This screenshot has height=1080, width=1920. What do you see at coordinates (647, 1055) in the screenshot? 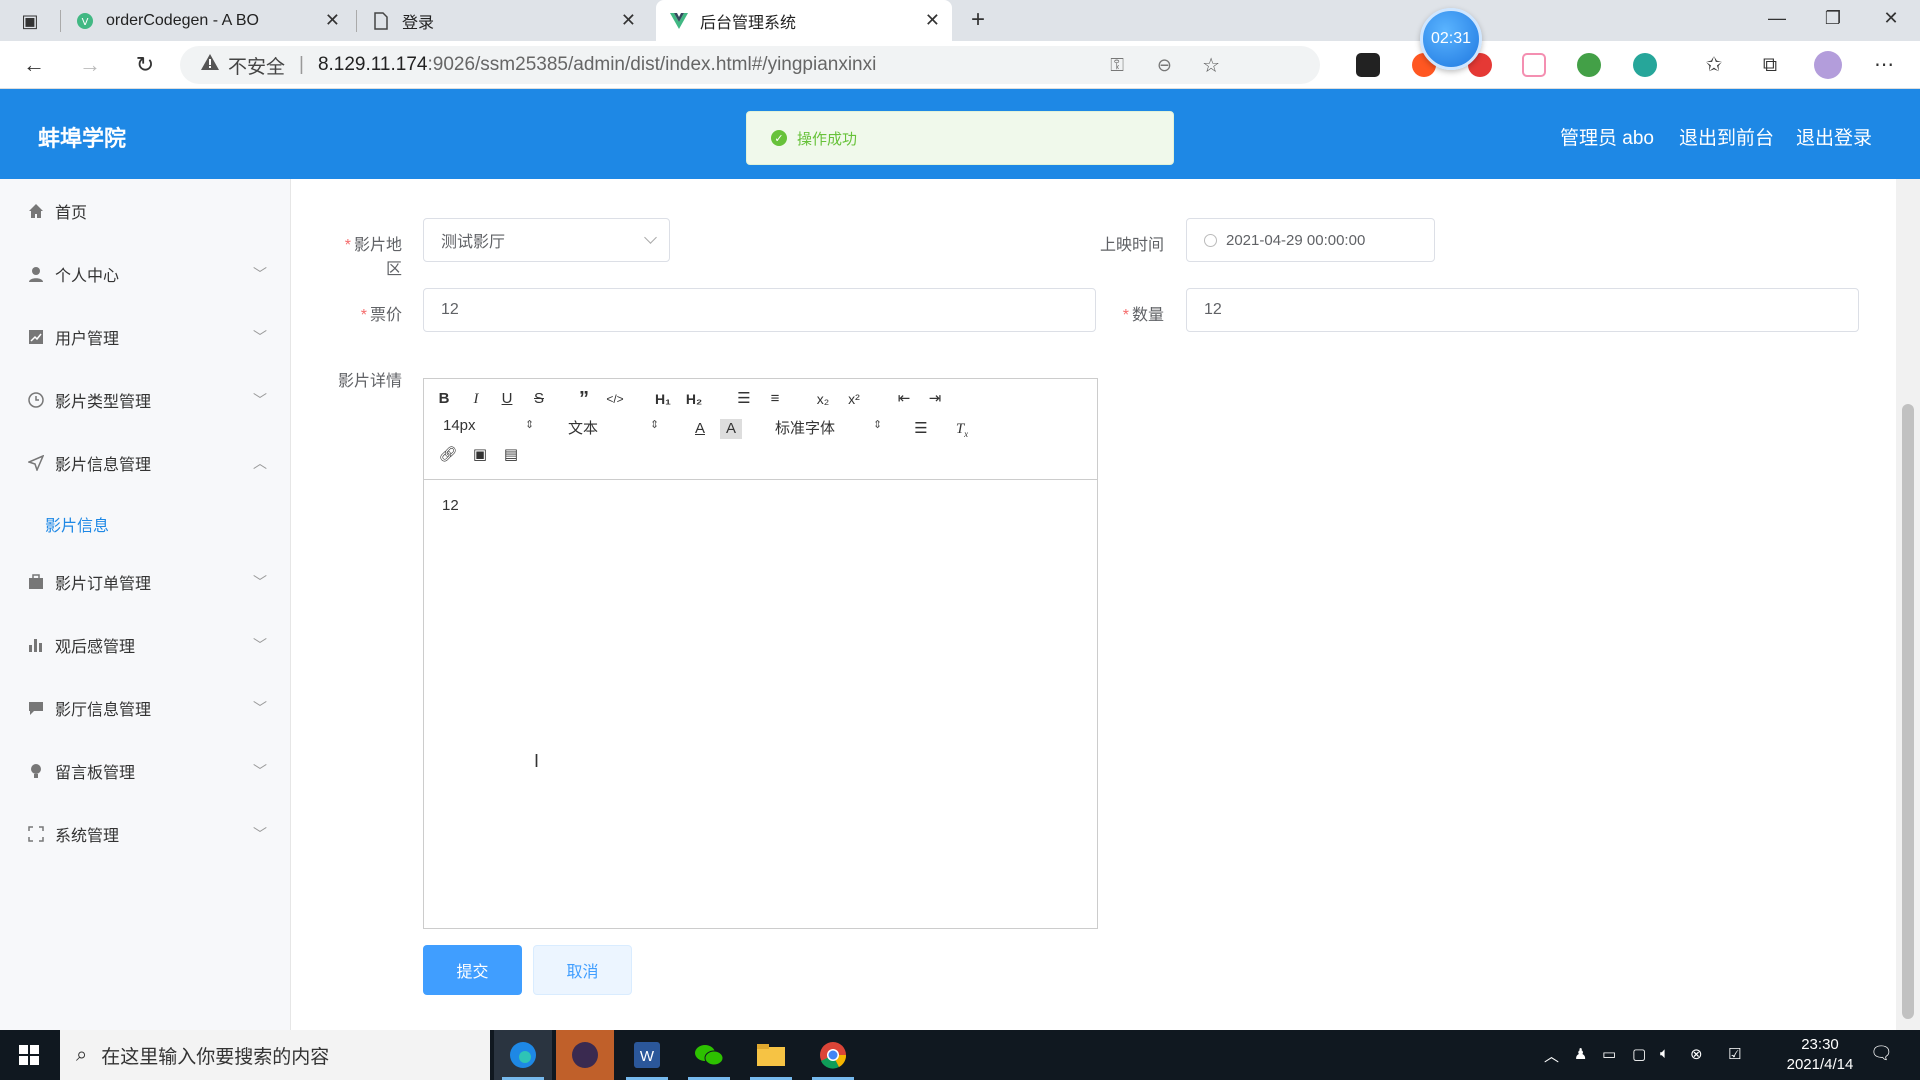
I see `word-taskbar-icon: W` at bounding box center [647, 1055].